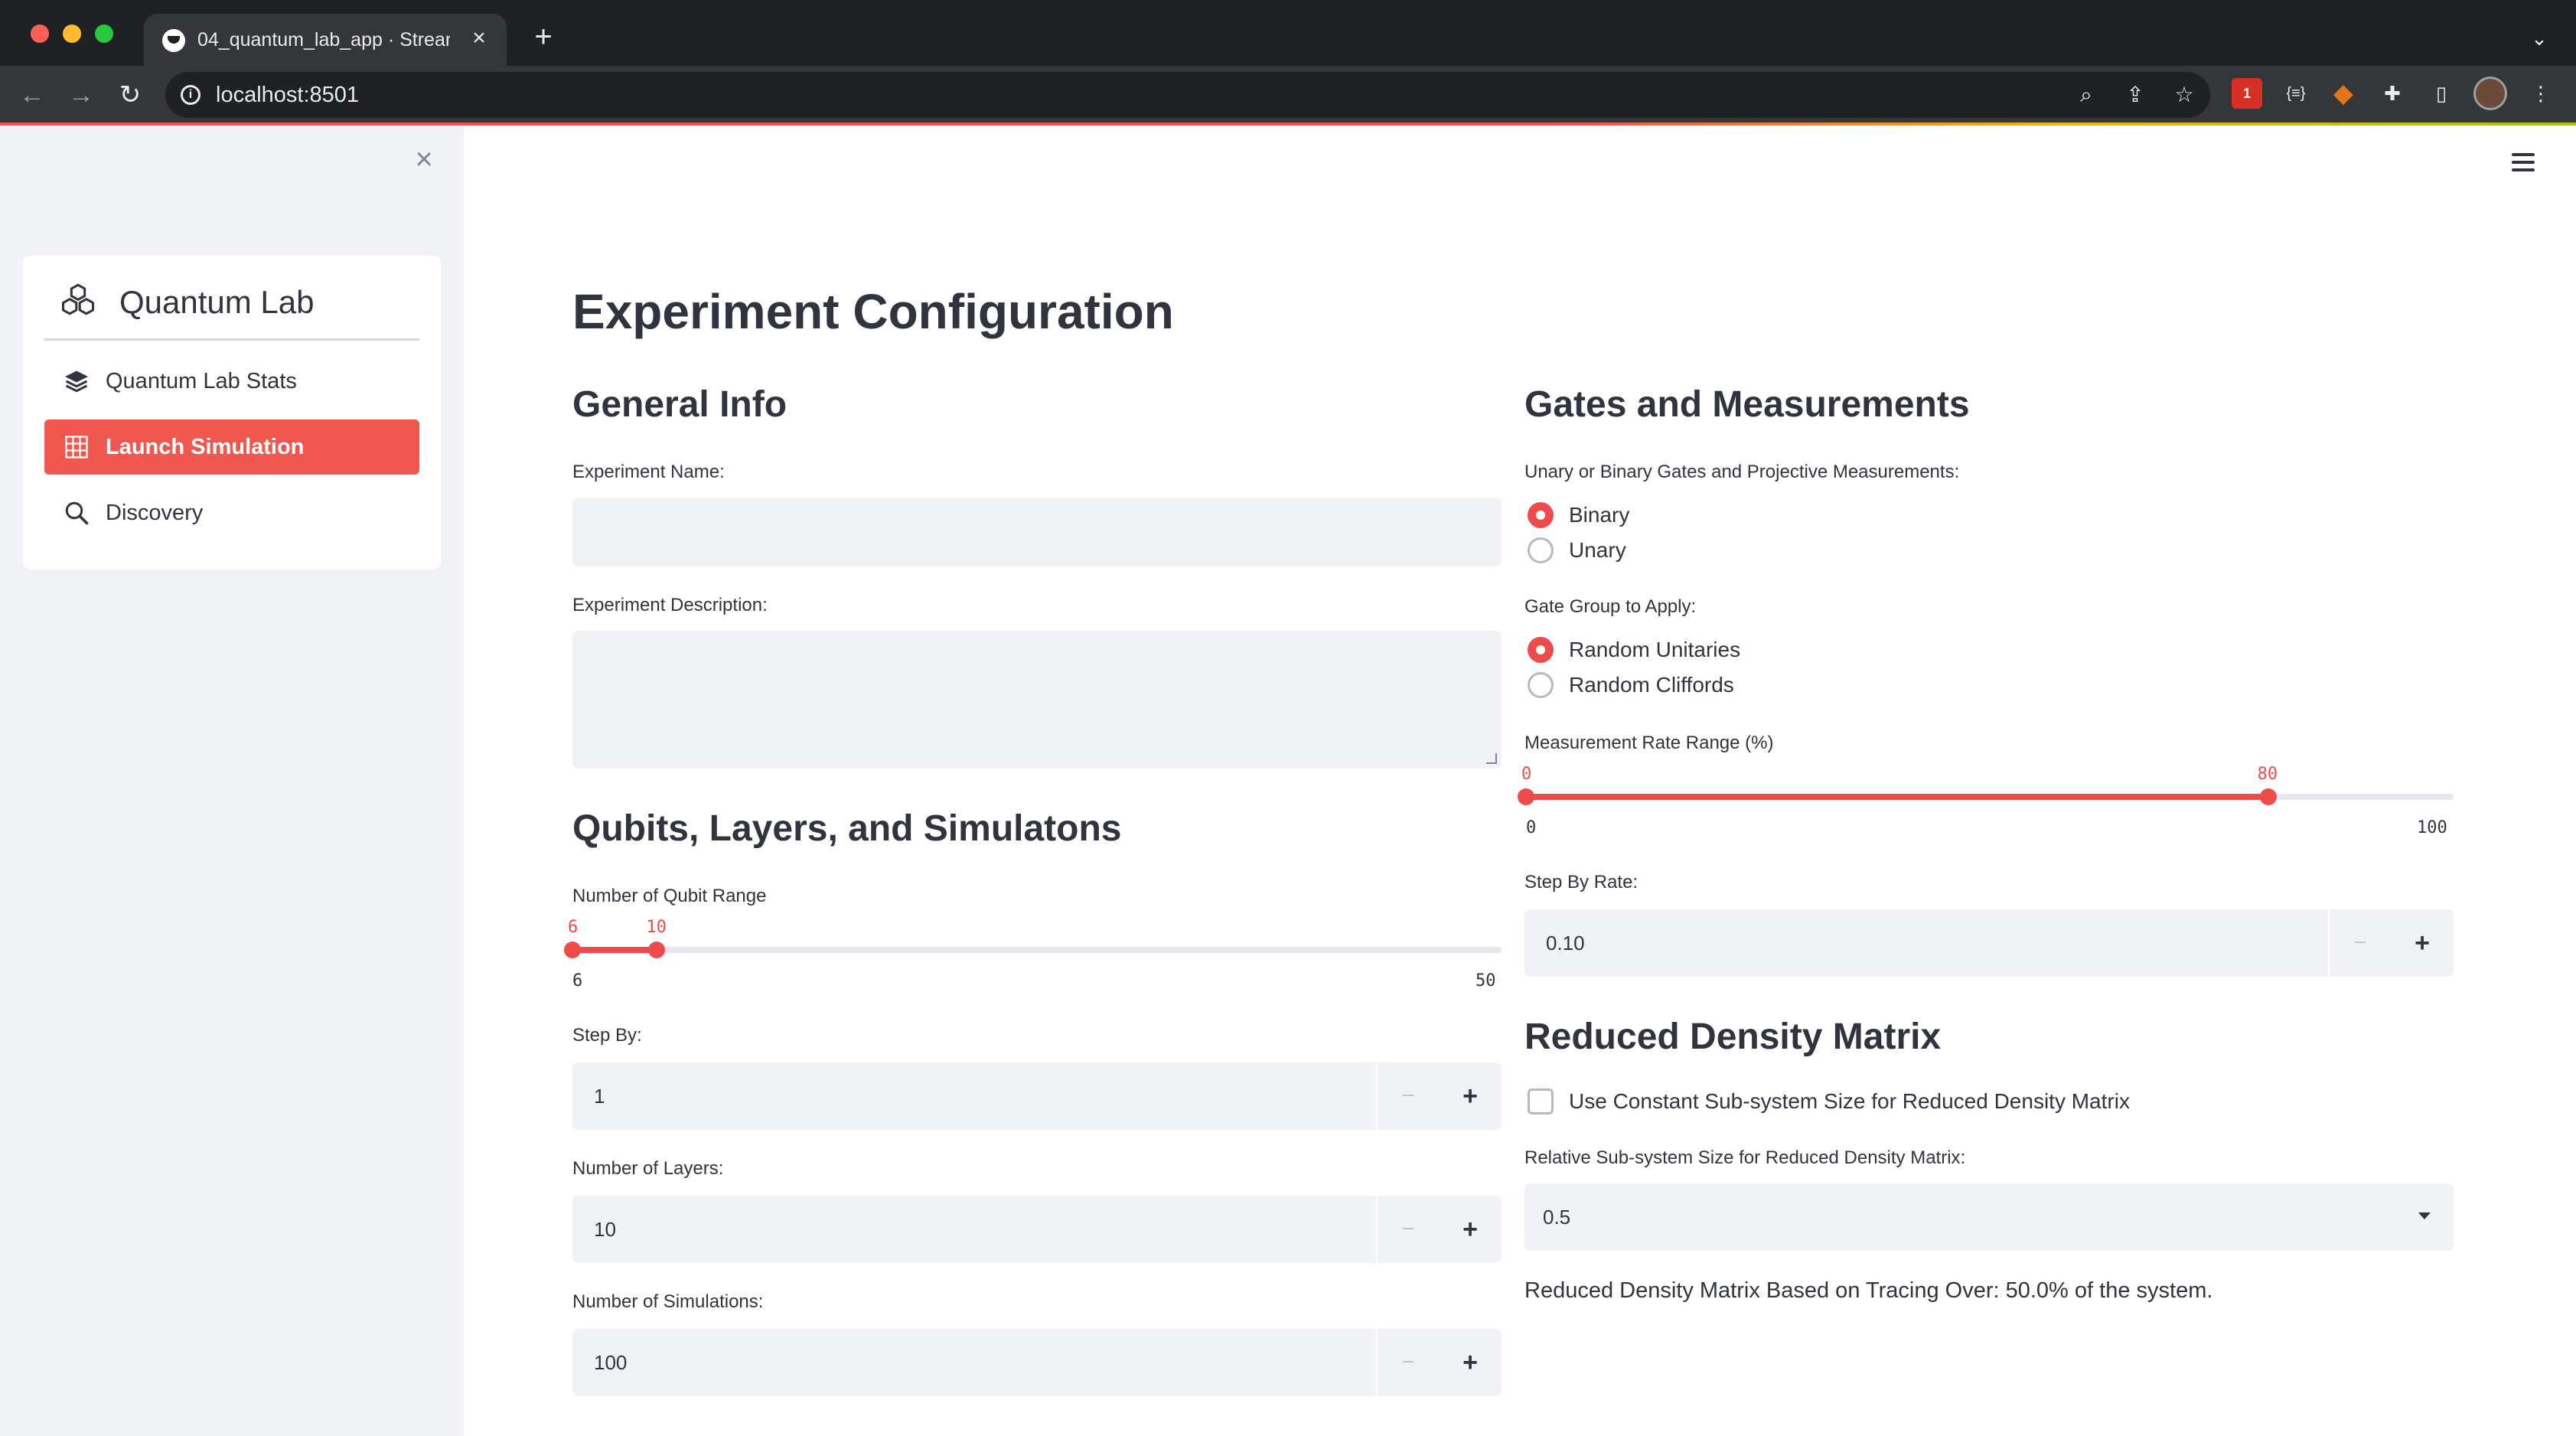 The image size is (2576, 1436). Describe the element at coordinates (2392, 93) in the screenshot. I see `extensions-puzzle-icon: ✚` at that location.